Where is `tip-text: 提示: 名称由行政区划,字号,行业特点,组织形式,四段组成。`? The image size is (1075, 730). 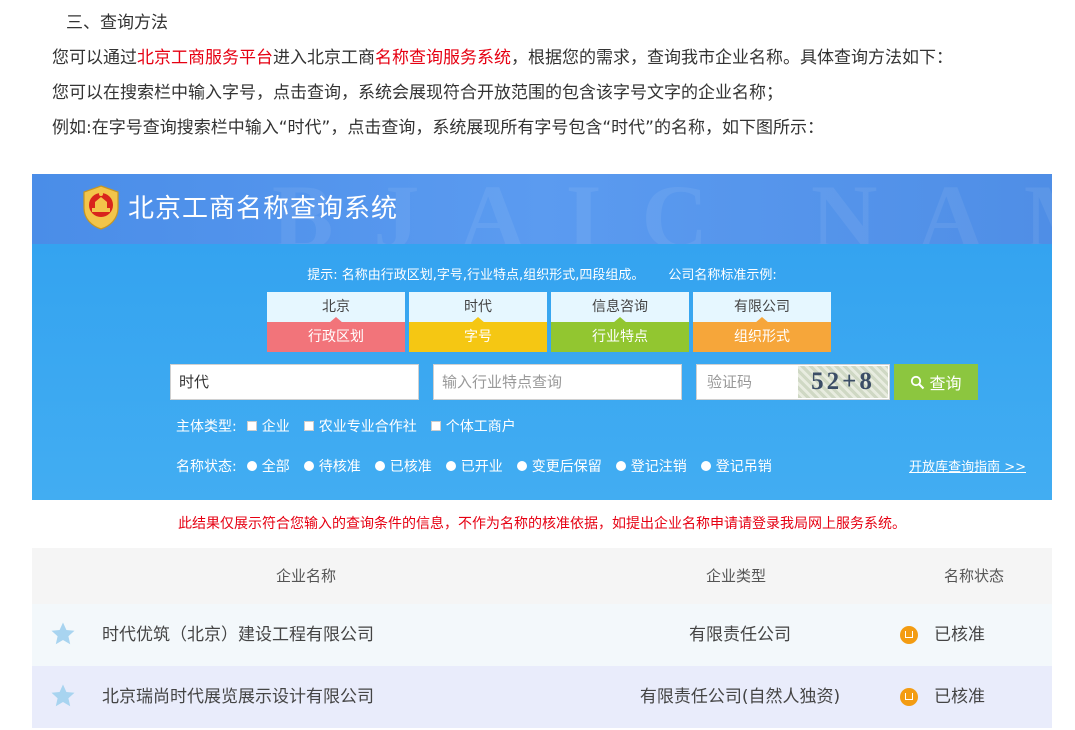
tip-text: 提示: 名称由行政区划,字号,行业特点,组织形式,四段组成。 is located at coordinates (476, 275).